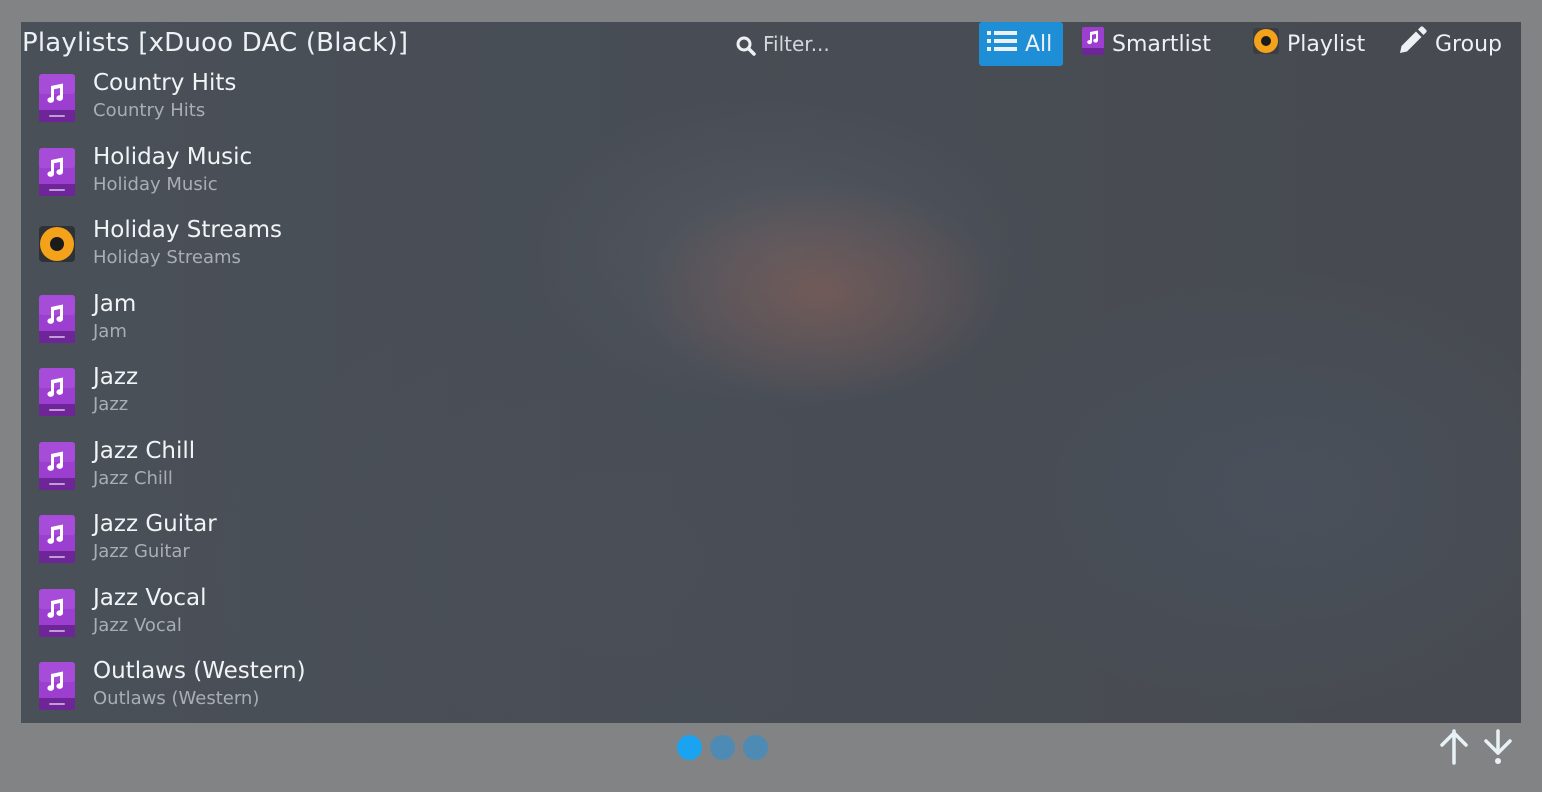 This screenshot has height=792, width=1542. What do you see at coordinates (165, 83) in the screenshot?
I see `playlist-name: Country Hits` at bounding box center [165, 83].